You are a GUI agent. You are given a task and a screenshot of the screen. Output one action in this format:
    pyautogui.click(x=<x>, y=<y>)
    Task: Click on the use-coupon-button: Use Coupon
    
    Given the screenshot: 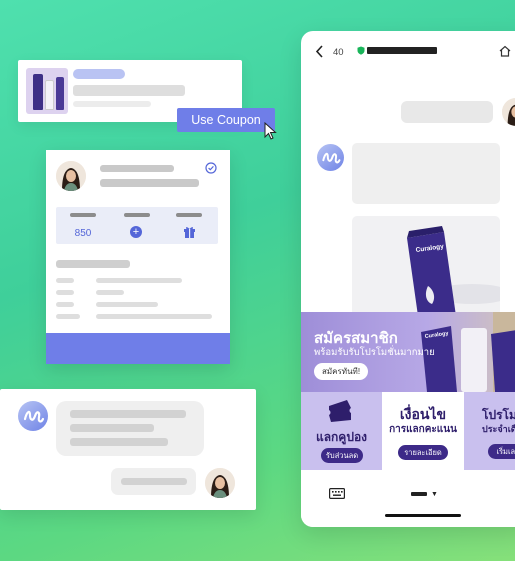 What is the action you would take?
    pyautogui.click(x=226, y=120)
    